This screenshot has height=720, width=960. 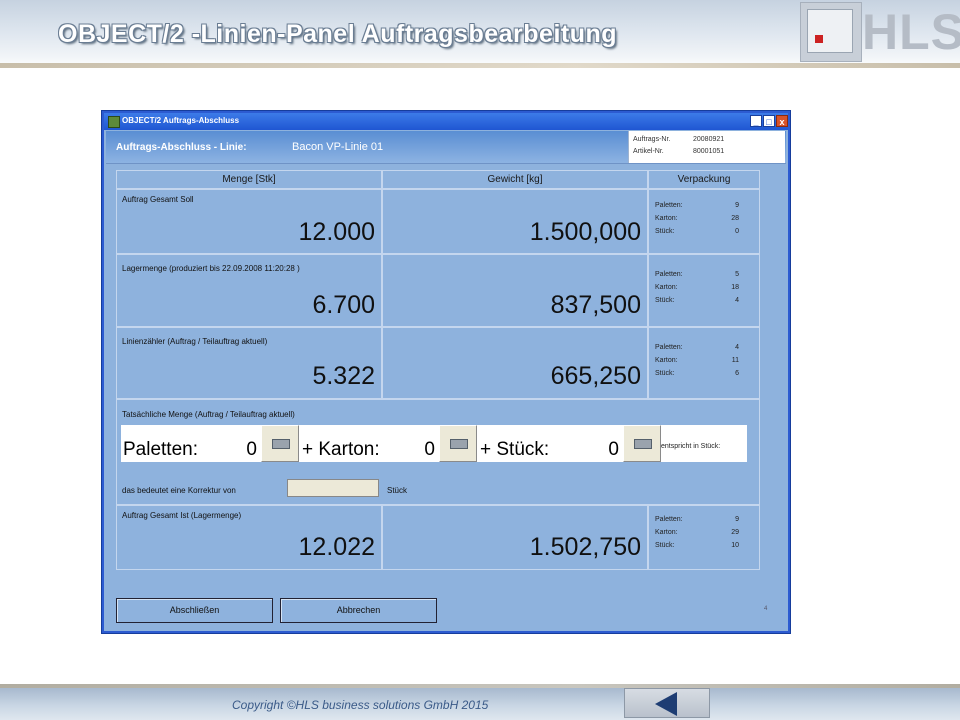 I want to click on article-number-label: Artikel-Nr., so click(x=648, y=151).